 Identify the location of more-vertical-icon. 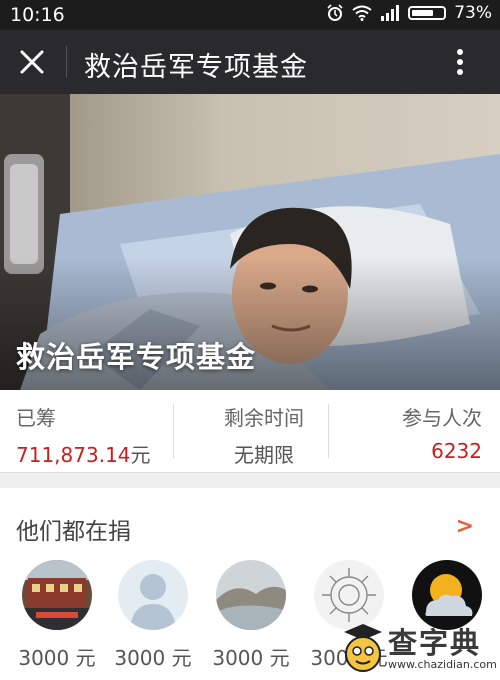
(460, 62).